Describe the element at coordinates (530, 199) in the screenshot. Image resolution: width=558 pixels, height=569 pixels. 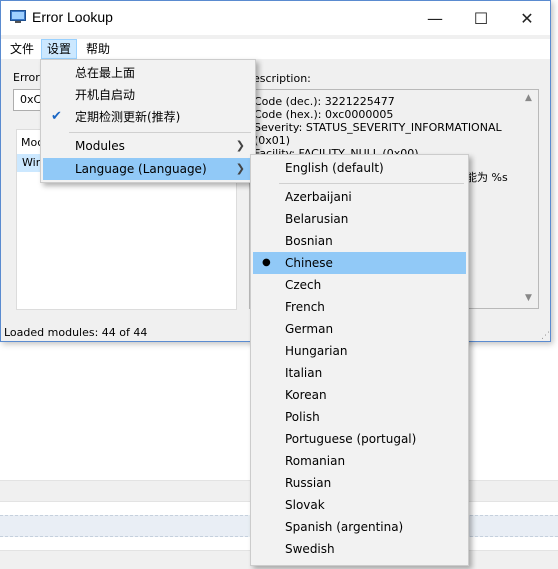
I see `description-scrollbar: ▲ ▼` at that location.